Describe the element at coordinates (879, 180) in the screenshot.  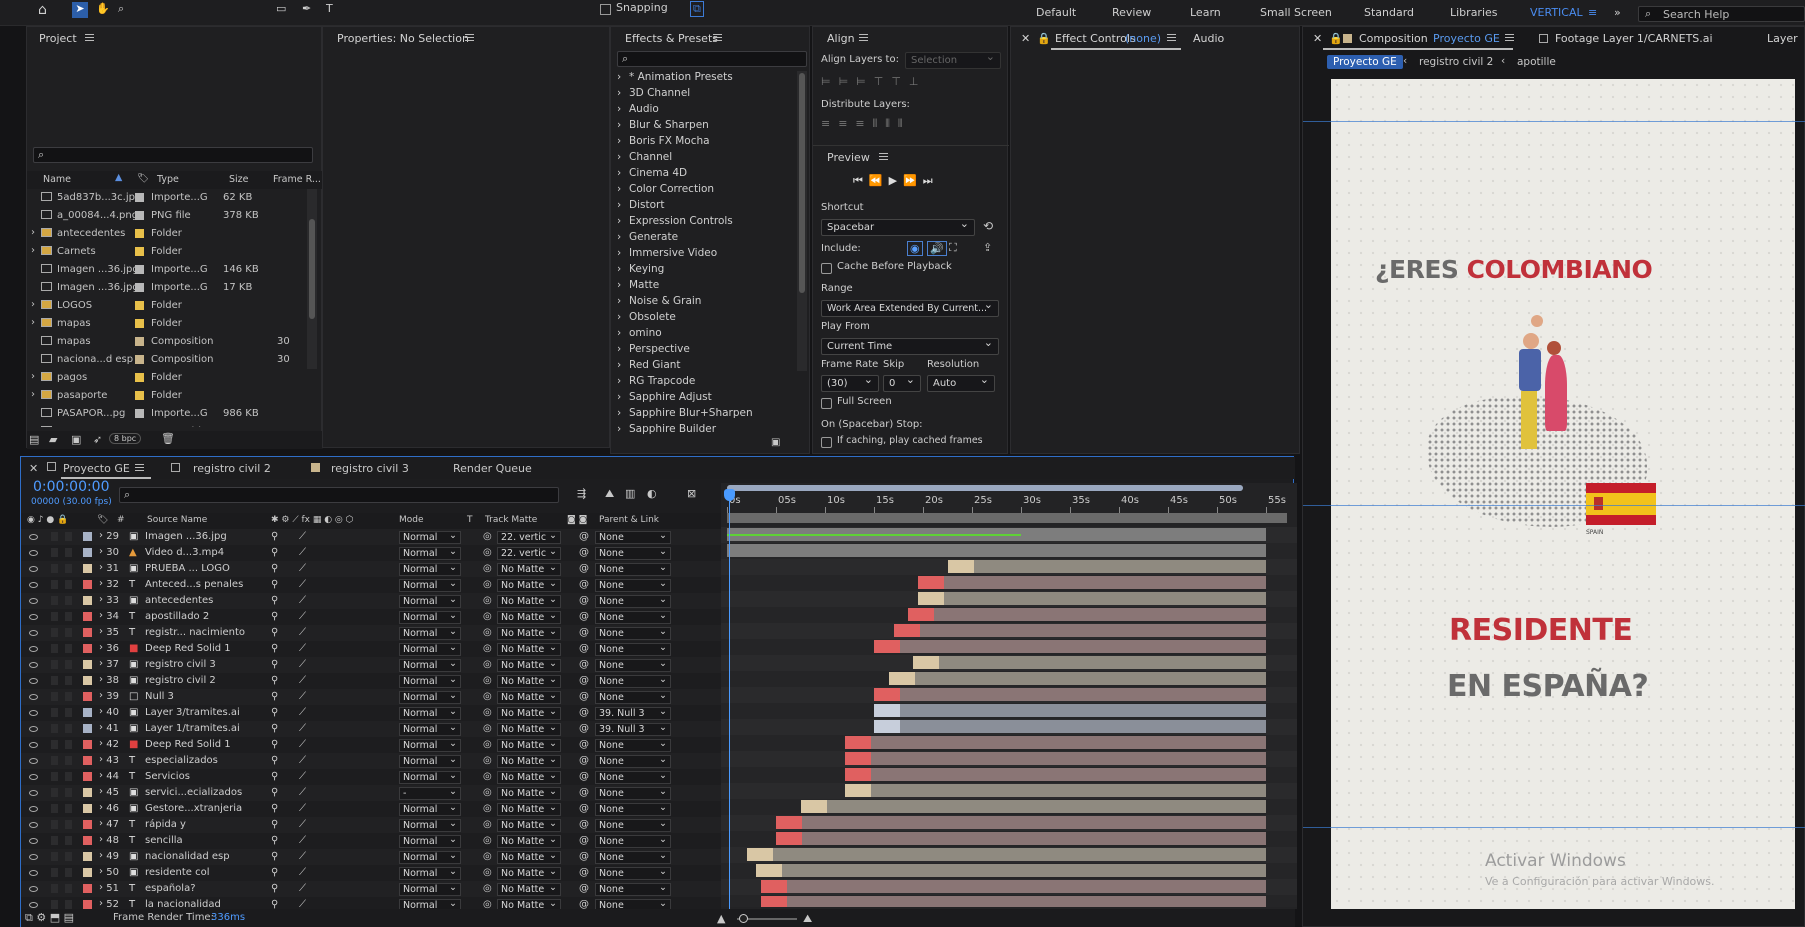
I see `prev-frame-icon: ⏪` at that location.